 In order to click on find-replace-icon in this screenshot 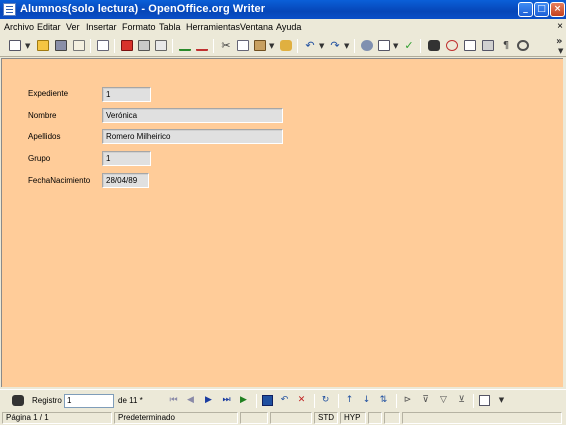, I will do `click(434, 45)`.